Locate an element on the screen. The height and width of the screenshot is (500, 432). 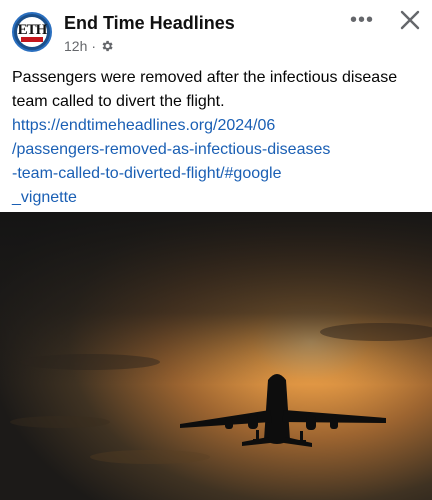
post-time: 12h is located at coordinates (75, 46).